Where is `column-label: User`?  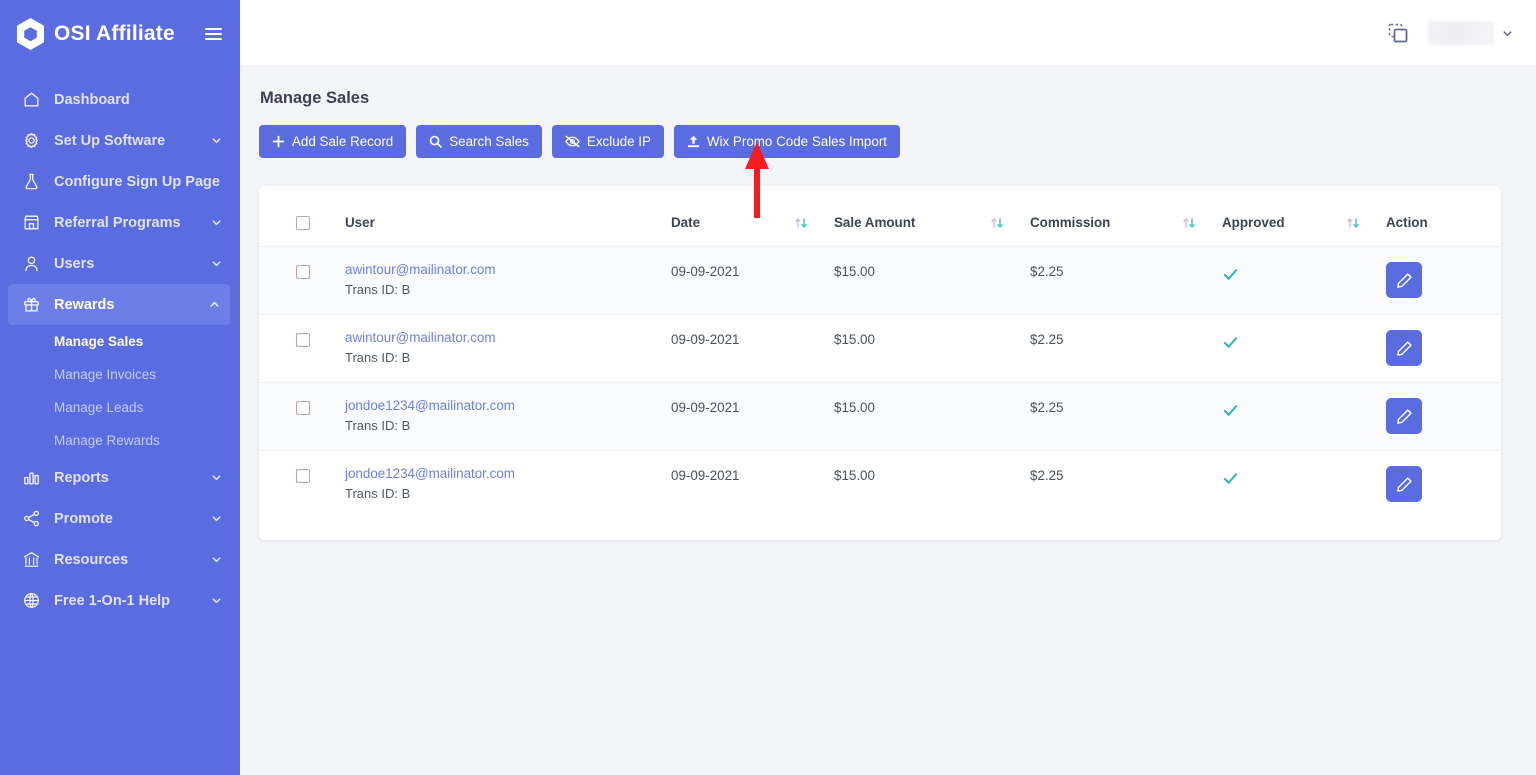 column-label: User is located at coordinates (360, 222).